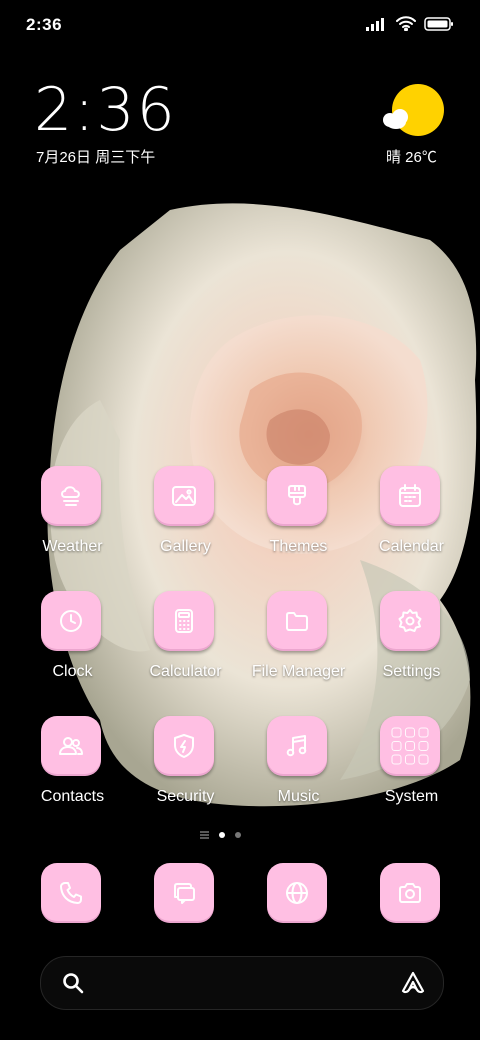  I want to click on app-security: Security, so click(185, 766).